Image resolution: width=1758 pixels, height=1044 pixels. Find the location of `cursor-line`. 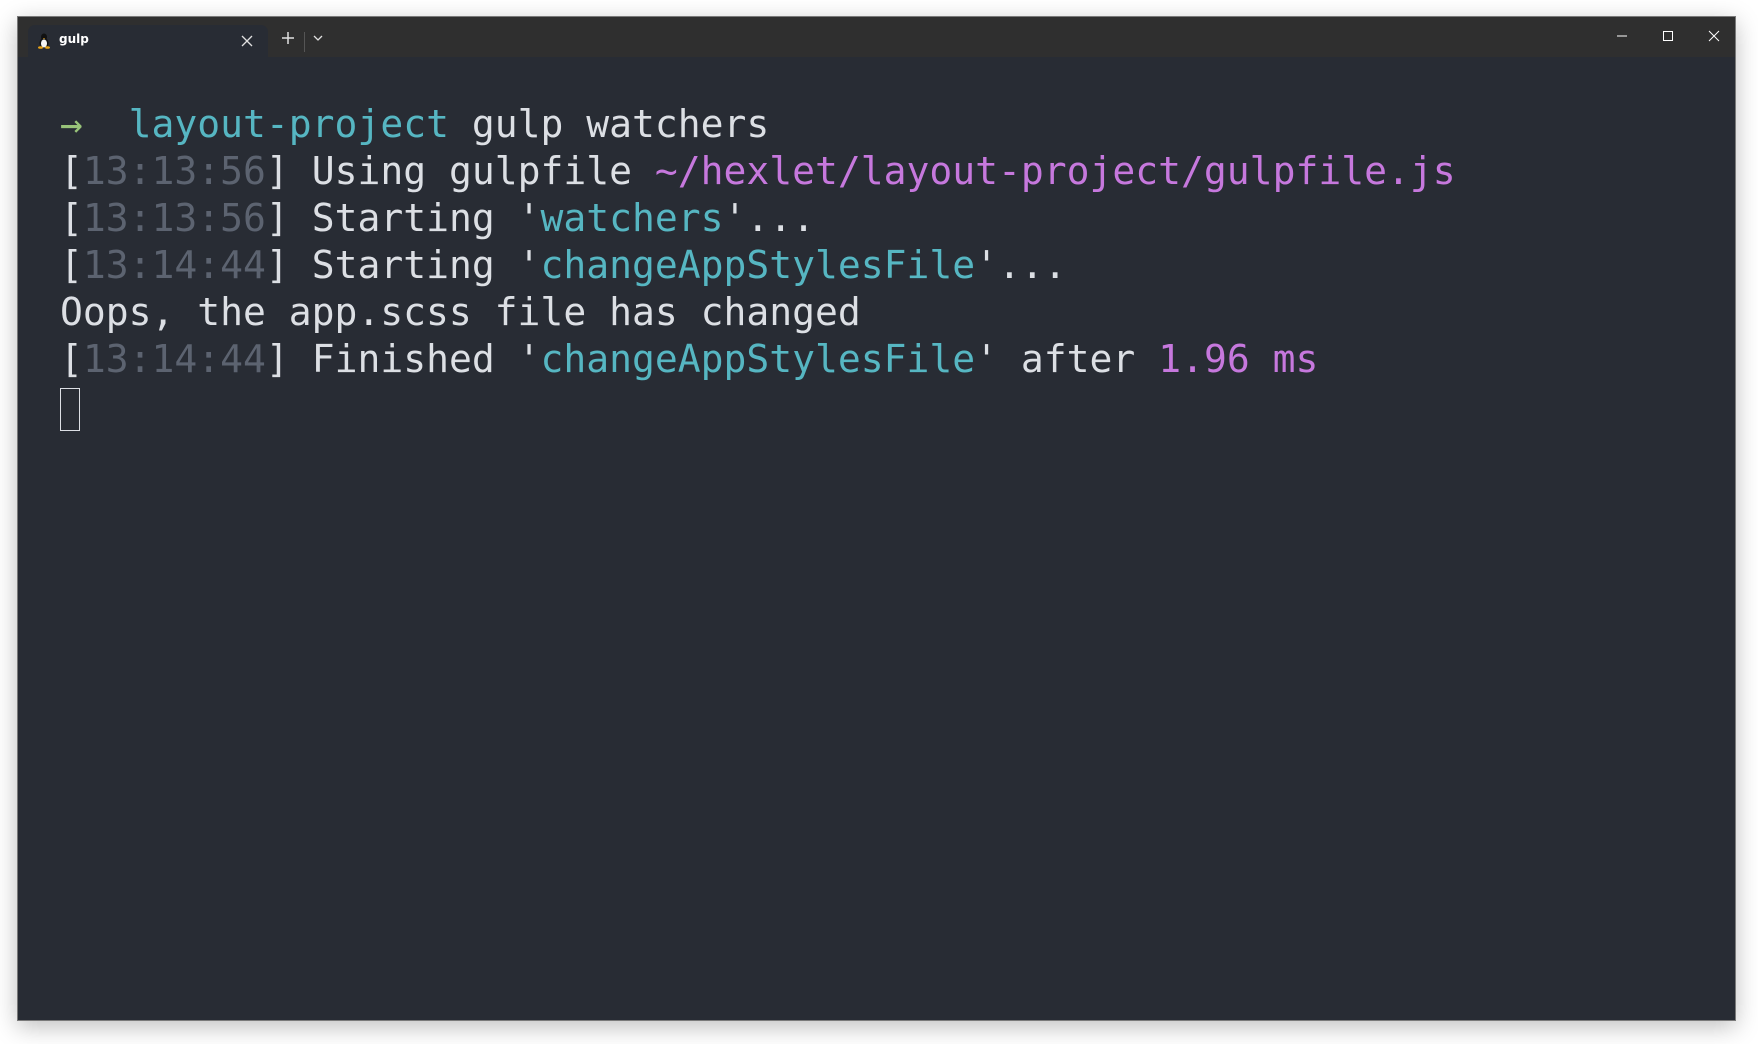

cursor-line is located at coordinates (758, 407).